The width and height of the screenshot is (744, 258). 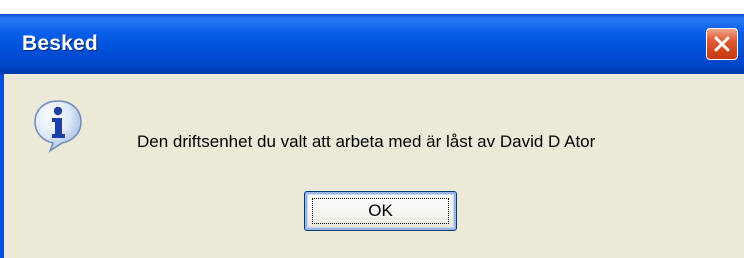 I want to click on ok-button-label: OK, so click(x=380, y=210).